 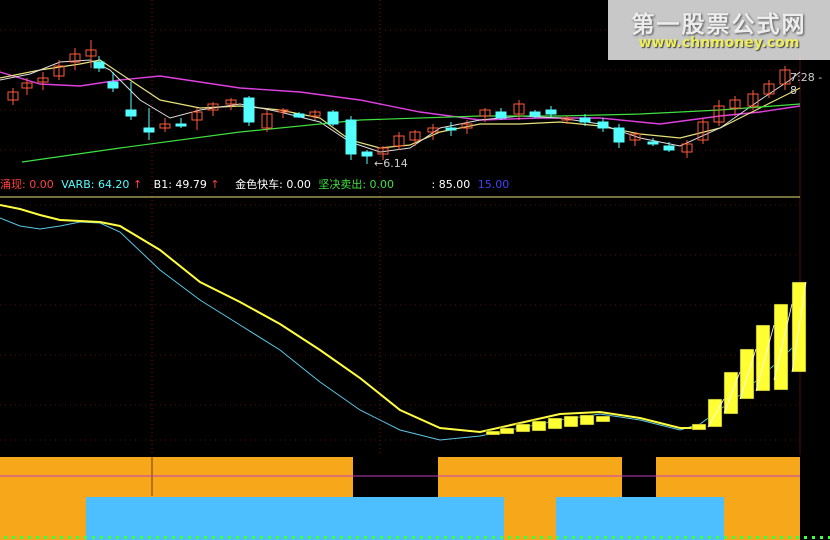 What do you see at coordinates (137, 184) in the screenshot?
I see `arrow-up-icon: ↑` at bounding box center [137, 184].